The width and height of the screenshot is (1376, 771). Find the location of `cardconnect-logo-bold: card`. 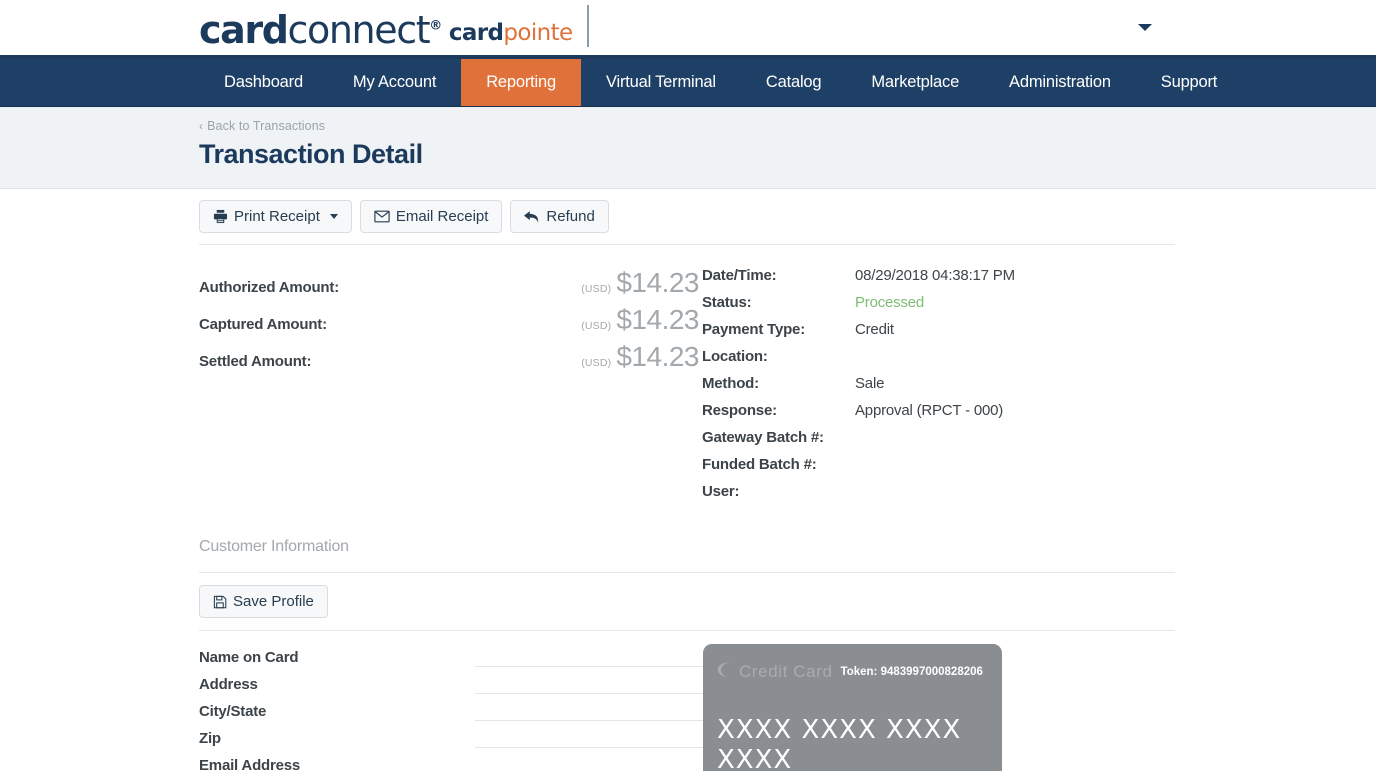

cardconnect-logo-bold: card is located at coordinates (244, 30).